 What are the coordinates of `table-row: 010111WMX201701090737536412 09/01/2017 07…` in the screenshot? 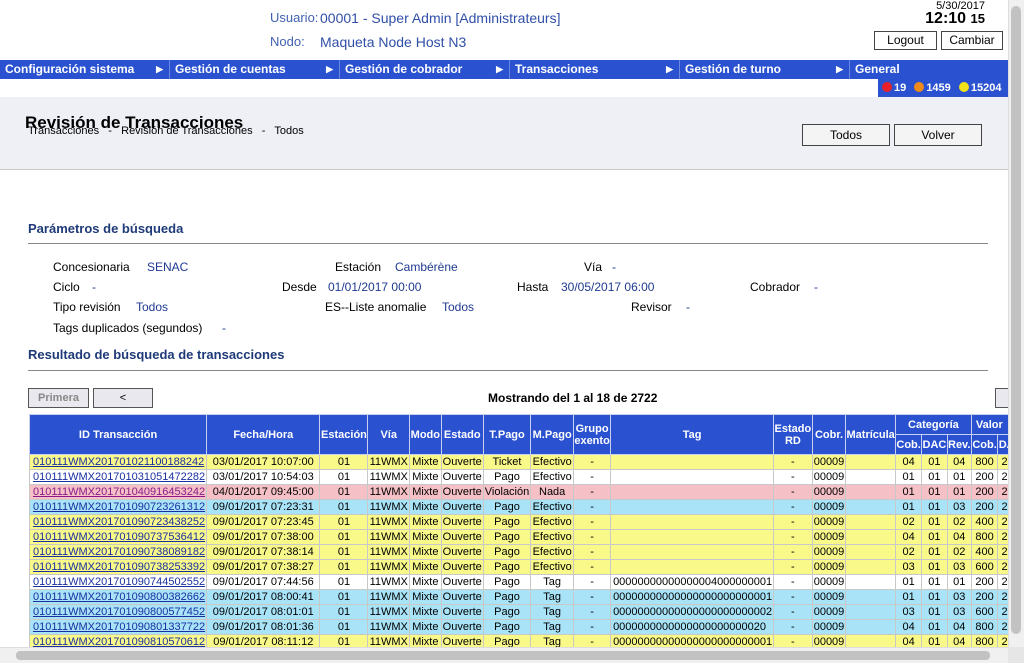 It's located at (526, 537).